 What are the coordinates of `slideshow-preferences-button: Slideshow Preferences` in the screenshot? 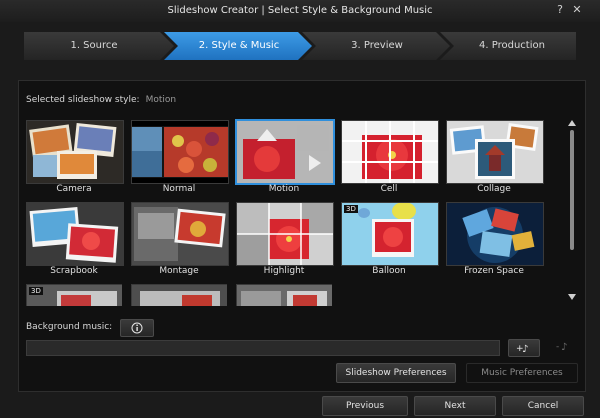 It's located at (396, 373).